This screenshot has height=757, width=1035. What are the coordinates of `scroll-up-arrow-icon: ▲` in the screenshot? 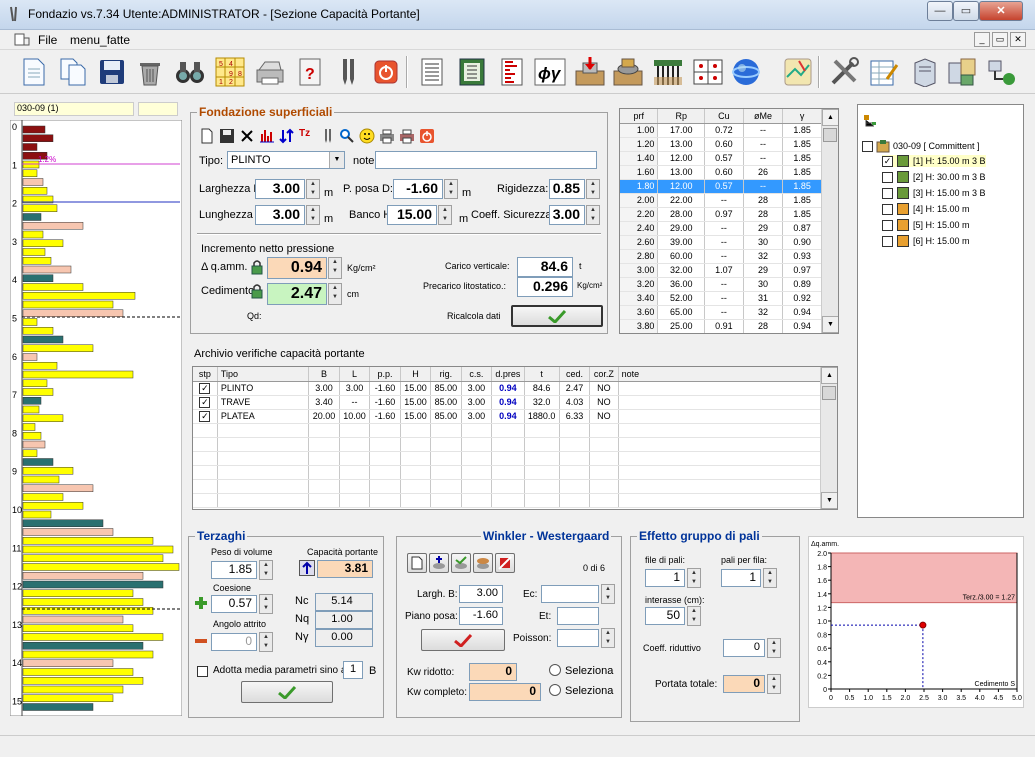 It's located at (830, 117).